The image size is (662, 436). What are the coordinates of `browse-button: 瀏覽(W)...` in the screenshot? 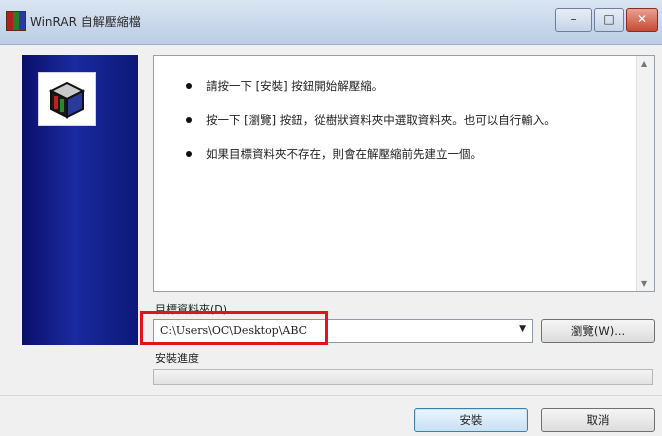 It's located at (598, 331).